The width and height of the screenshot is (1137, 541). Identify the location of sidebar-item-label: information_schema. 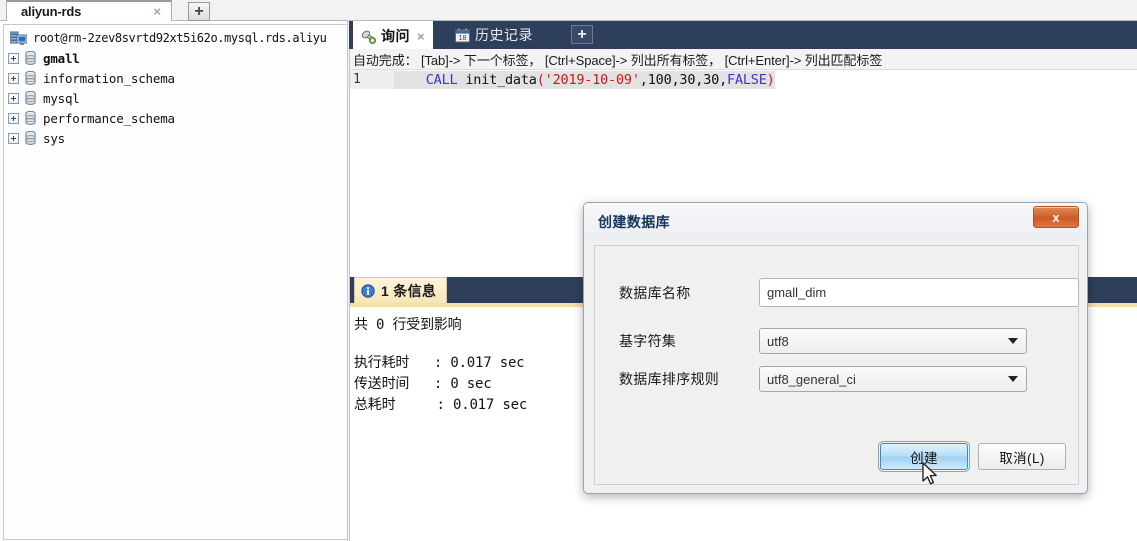
(109, 78).